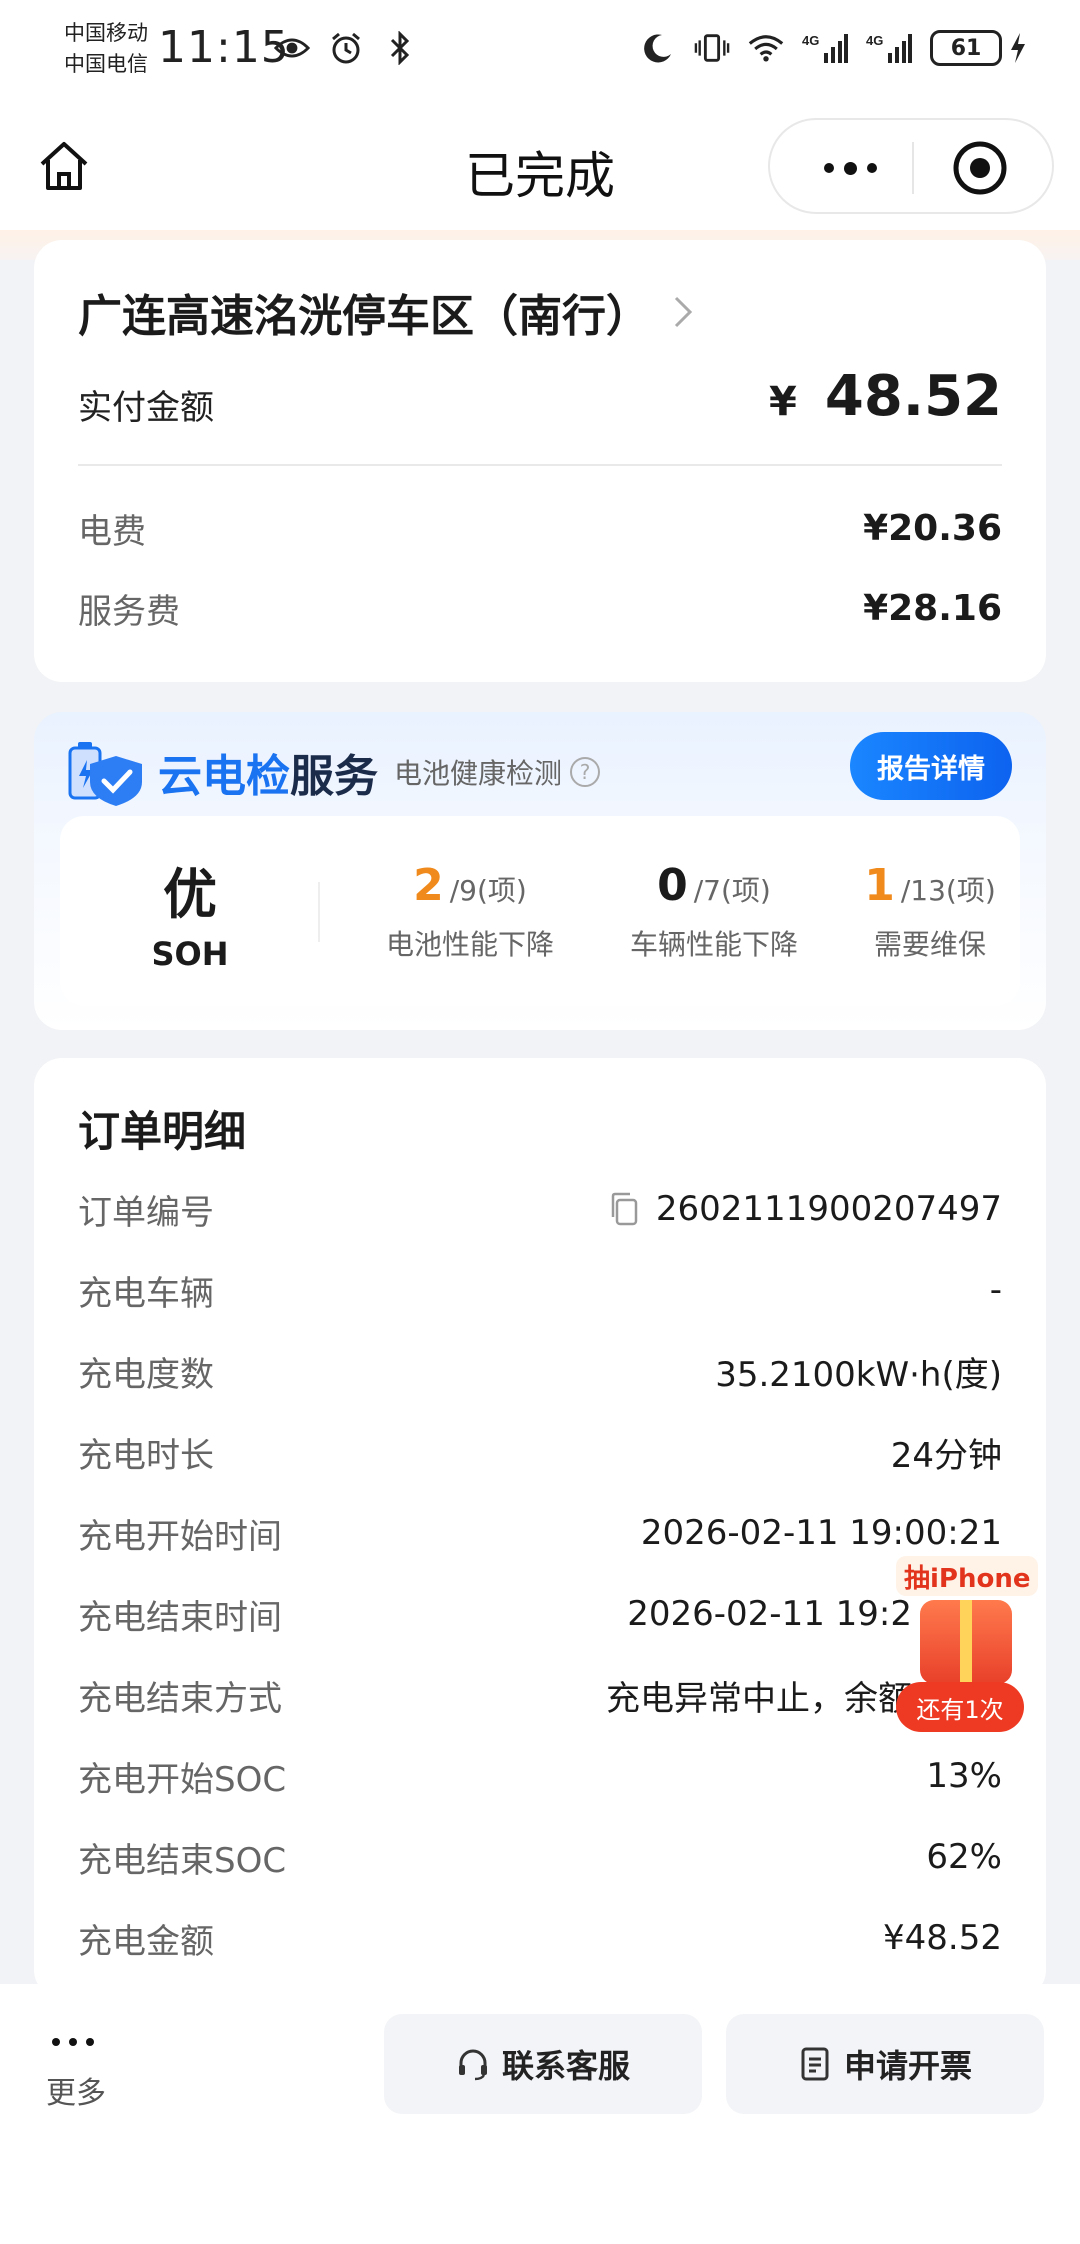 The height and width of the screenshot is (2244, 1080). I want to click on more-options-button, so click(850, 168).